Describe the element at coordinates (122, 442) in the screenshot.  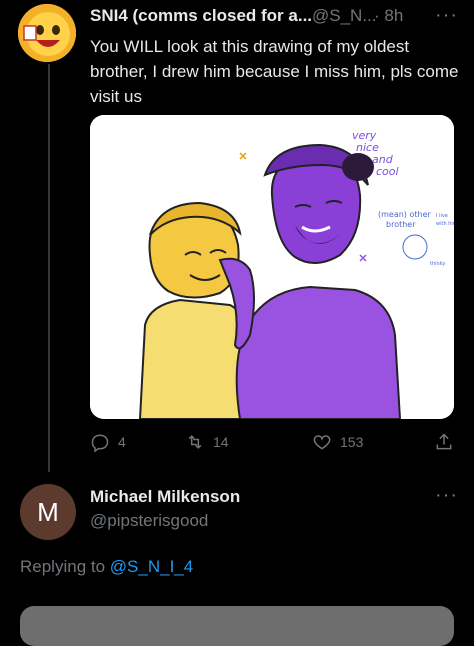
I see `reply-count: 4` at that location.